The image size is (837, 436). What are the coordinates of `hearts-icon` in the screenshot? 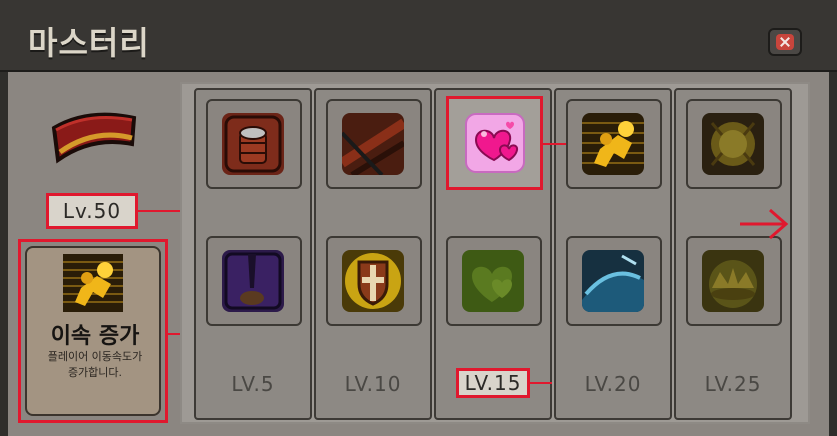 It's located at (495, 143).